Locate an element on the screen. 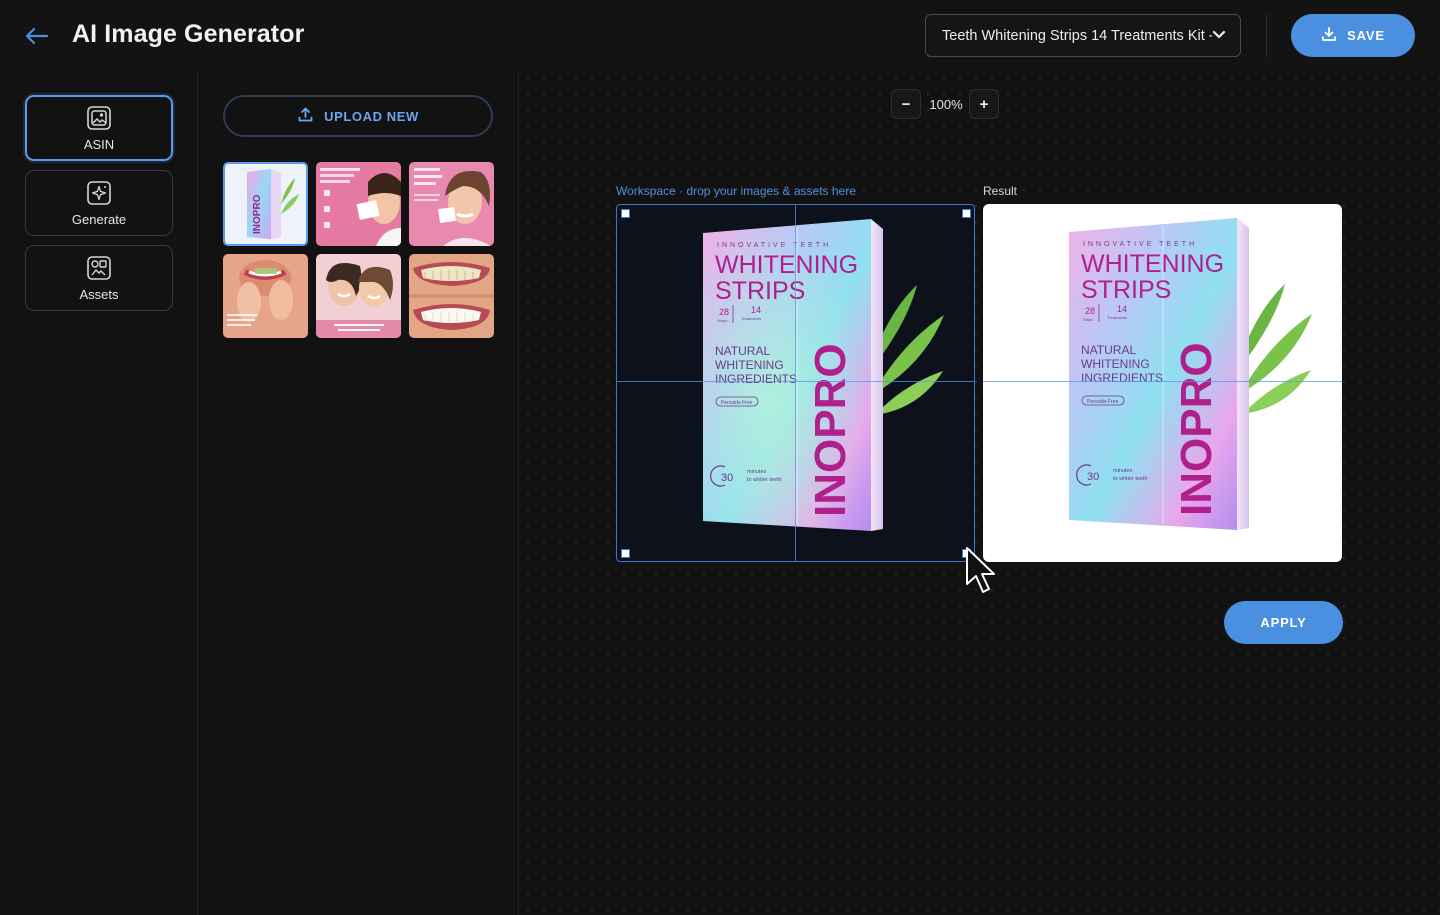  product-name-line2: STRIPS is located at coordinates (760, 291).